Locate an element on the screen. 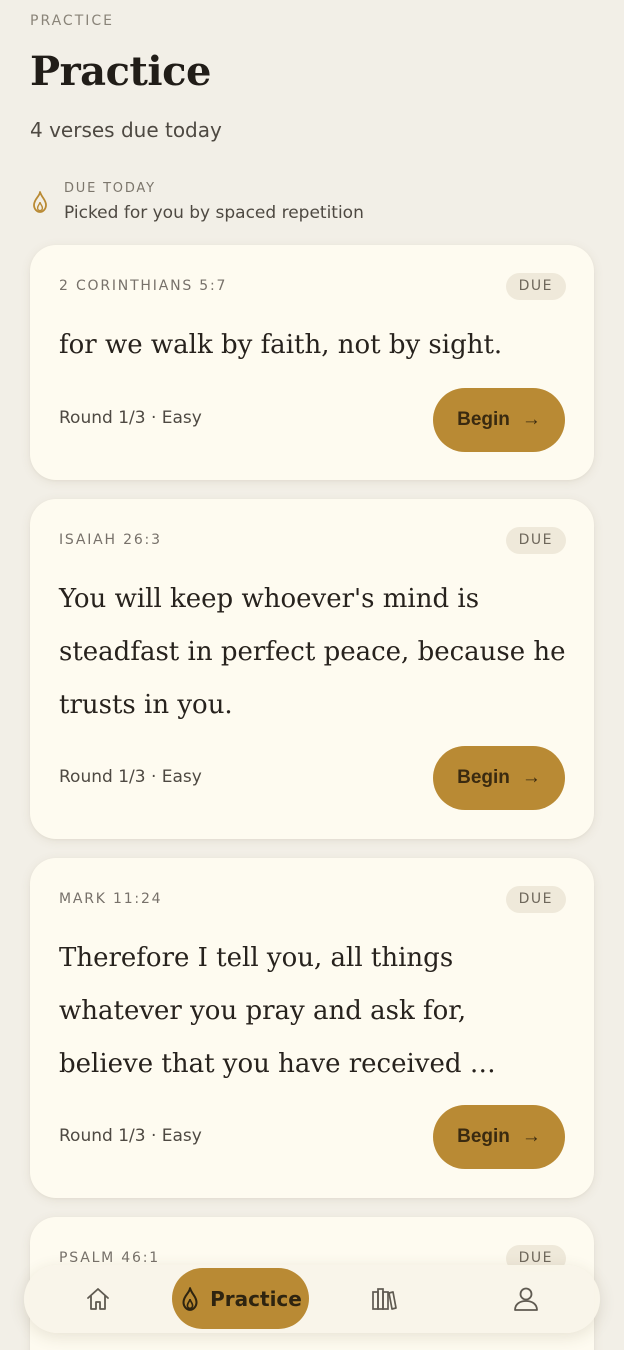 The image size is (624, 1350). bottom-nav: Practice is located at coordinates (312, 1299).